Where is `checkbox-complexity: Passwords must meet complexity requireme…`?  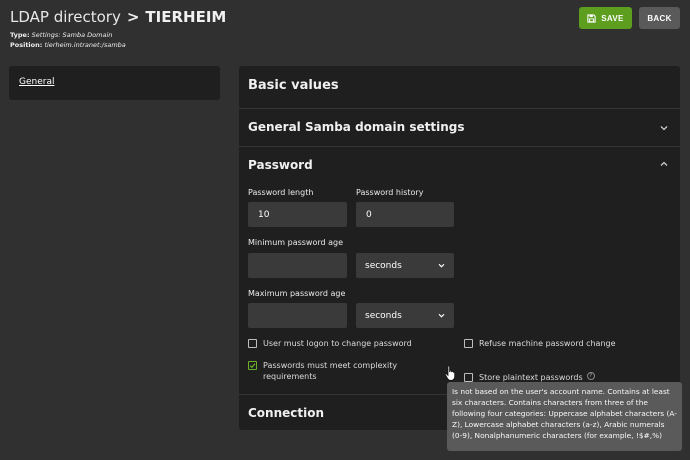 checkbox-complexity: Passwords must meet complexity requireme… is located at coordinates (322, 371).